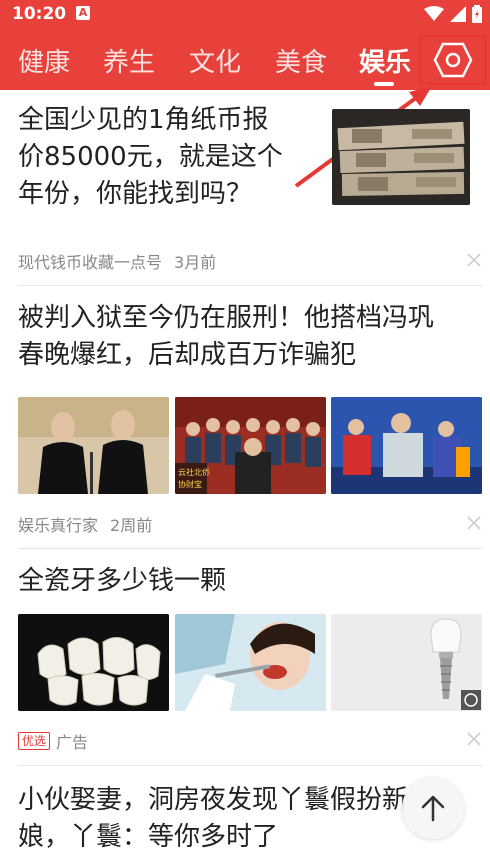 This screenshot has height=856, width=490. Describe the element at coordinates (34, 741) in the screenshot. I see `ad-badge: 优选` at that location.